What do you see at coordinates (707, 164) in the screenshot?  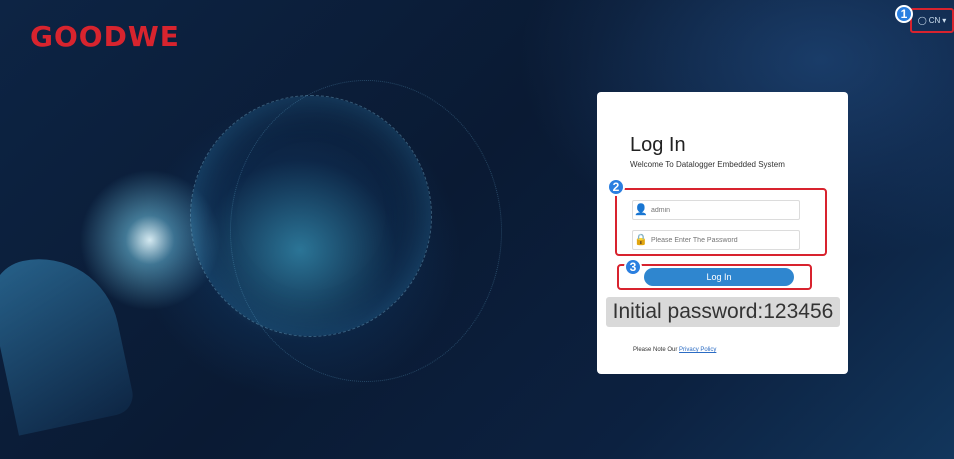 I see `login-subtitle: Welcome To Datalogger Embedded System` at bounding box center [707, 164].